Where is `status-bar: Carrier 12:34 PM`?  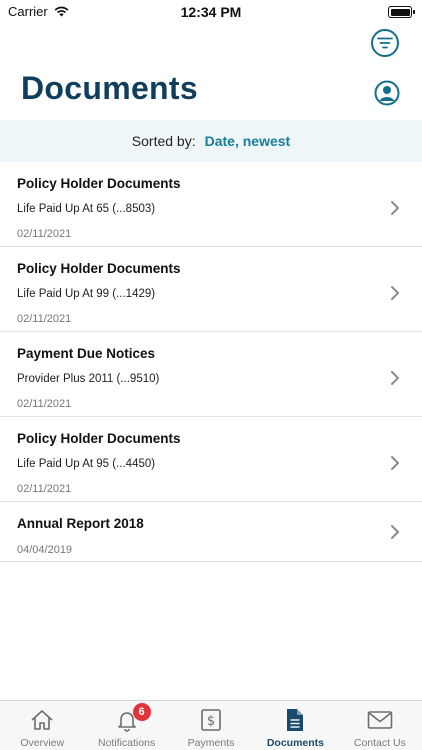 status-bar: Carrier 12:34 PM is located at coordinates (211, 12).